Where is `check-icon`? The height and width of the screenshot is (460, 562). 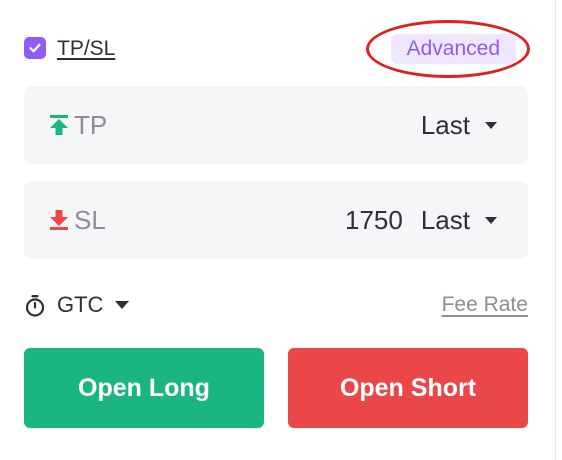 check-icon is located at coordinates (35, 48).